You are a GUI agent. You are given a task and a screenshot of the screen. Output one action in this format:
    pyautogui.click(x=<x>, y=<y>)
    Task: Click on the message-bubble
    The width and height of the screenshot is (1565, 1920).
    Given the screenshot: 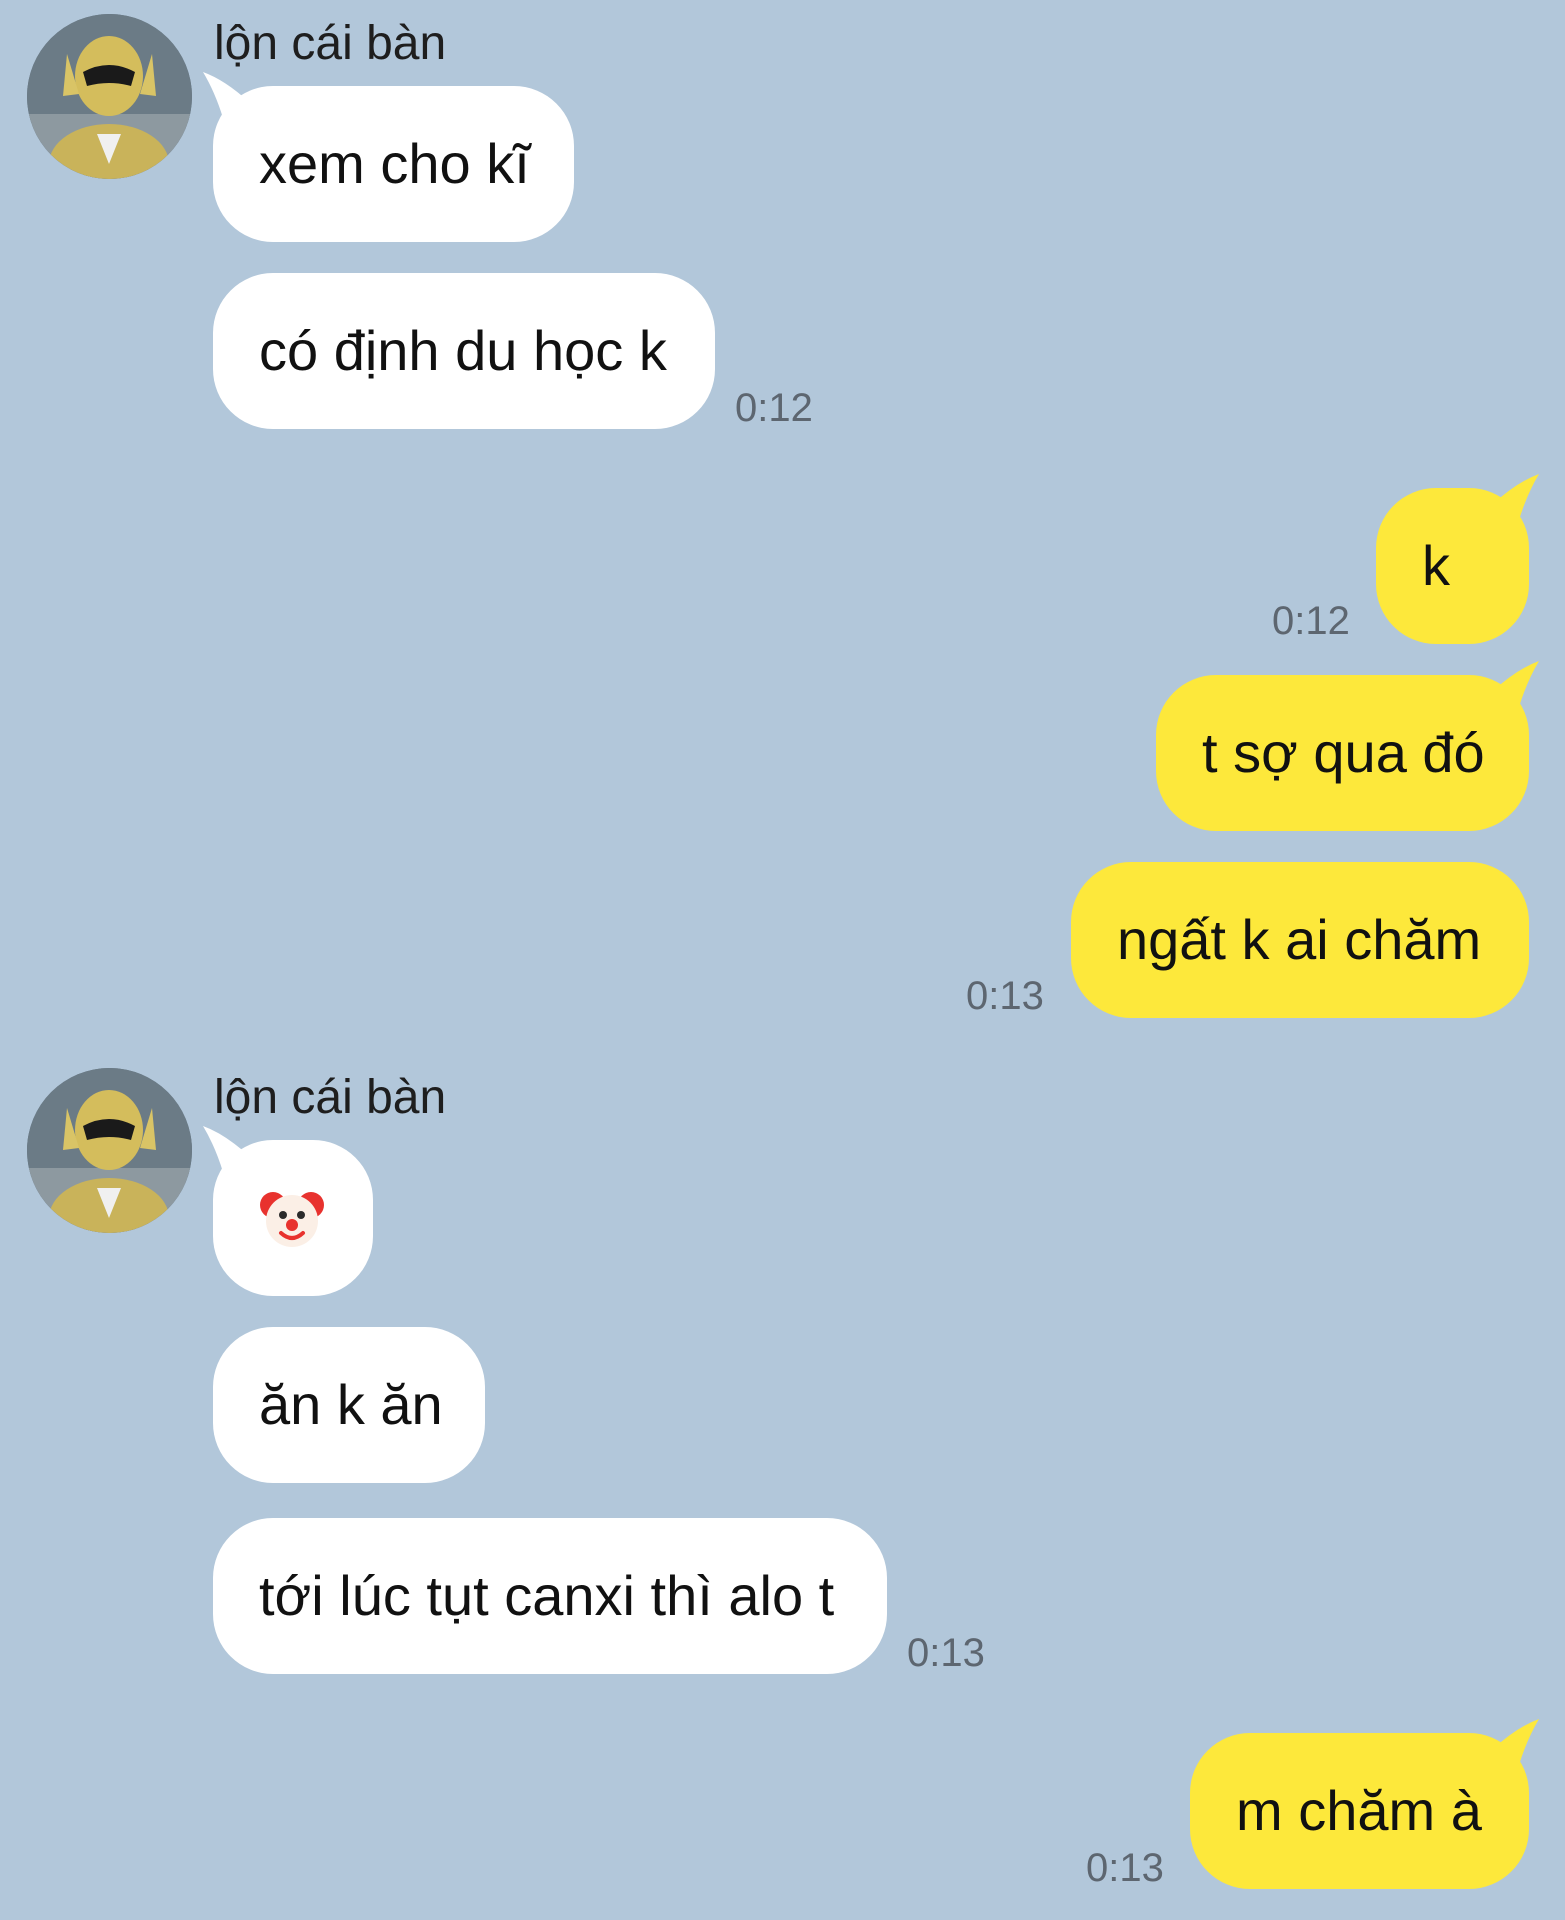 What is the action you would take?
    pyautogui.click(x=288, y=1211)
    